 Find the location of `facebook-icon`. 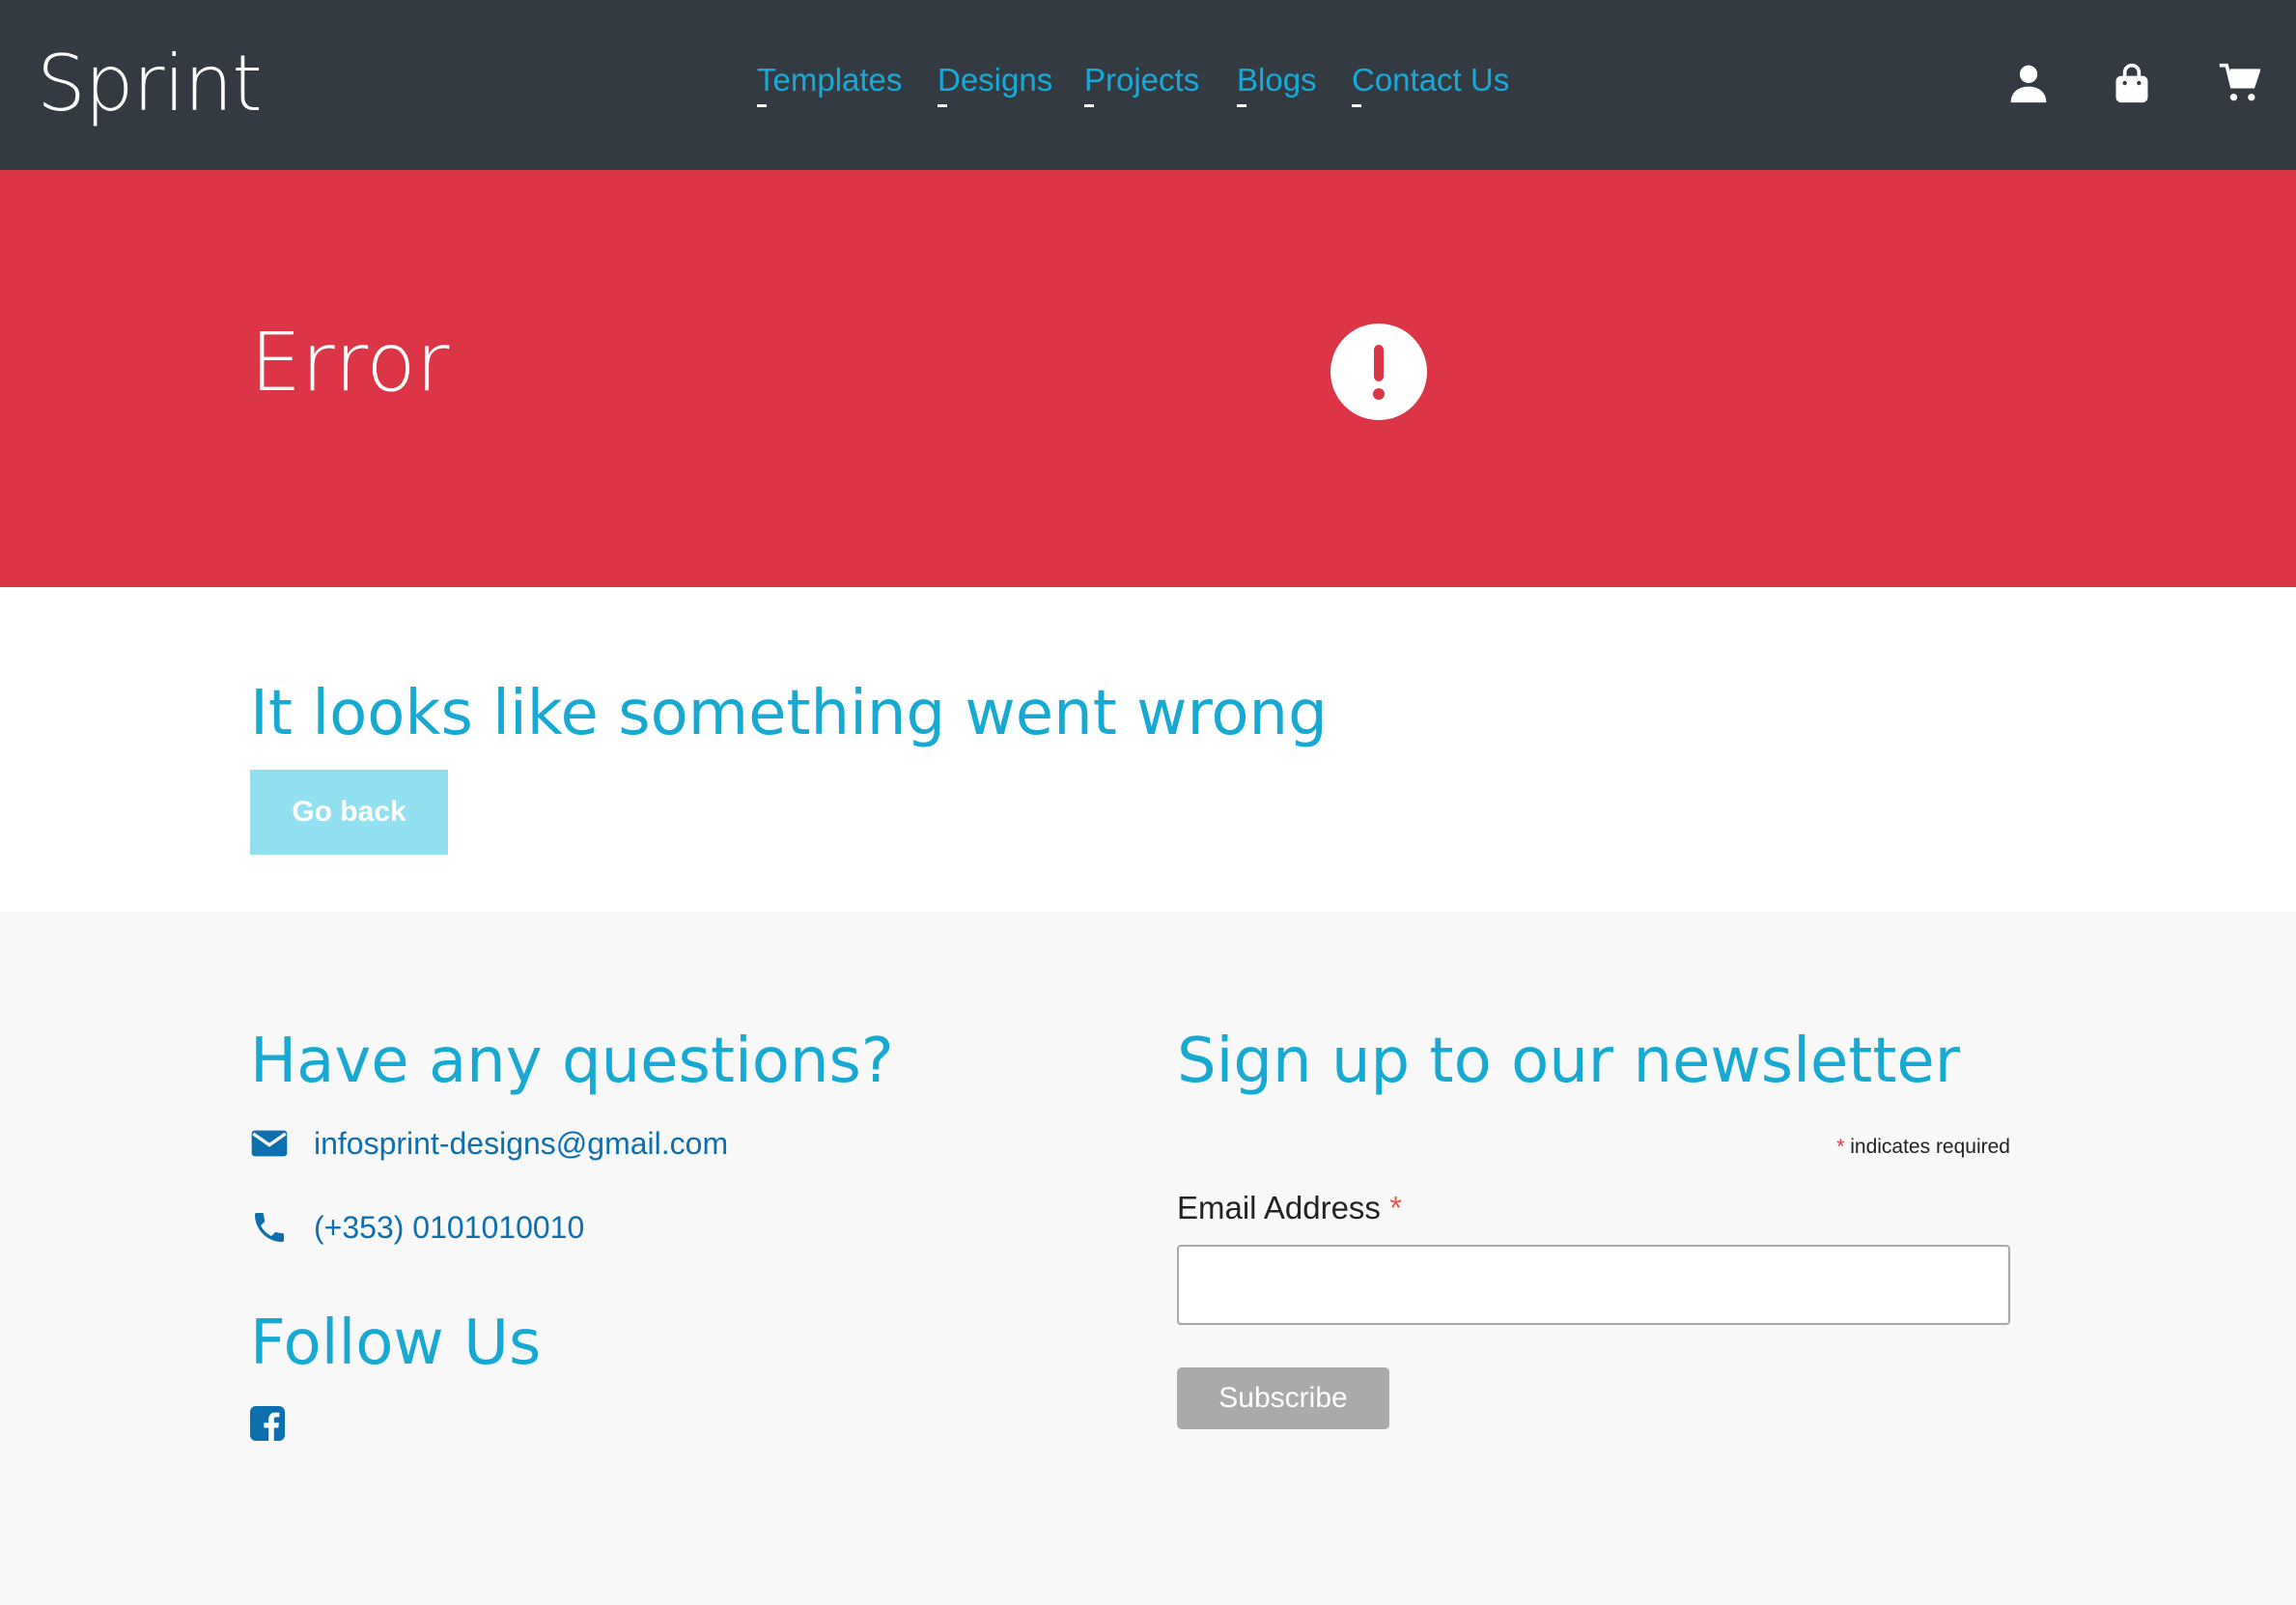

facebook-icon is located at coordinates (267, 1423).